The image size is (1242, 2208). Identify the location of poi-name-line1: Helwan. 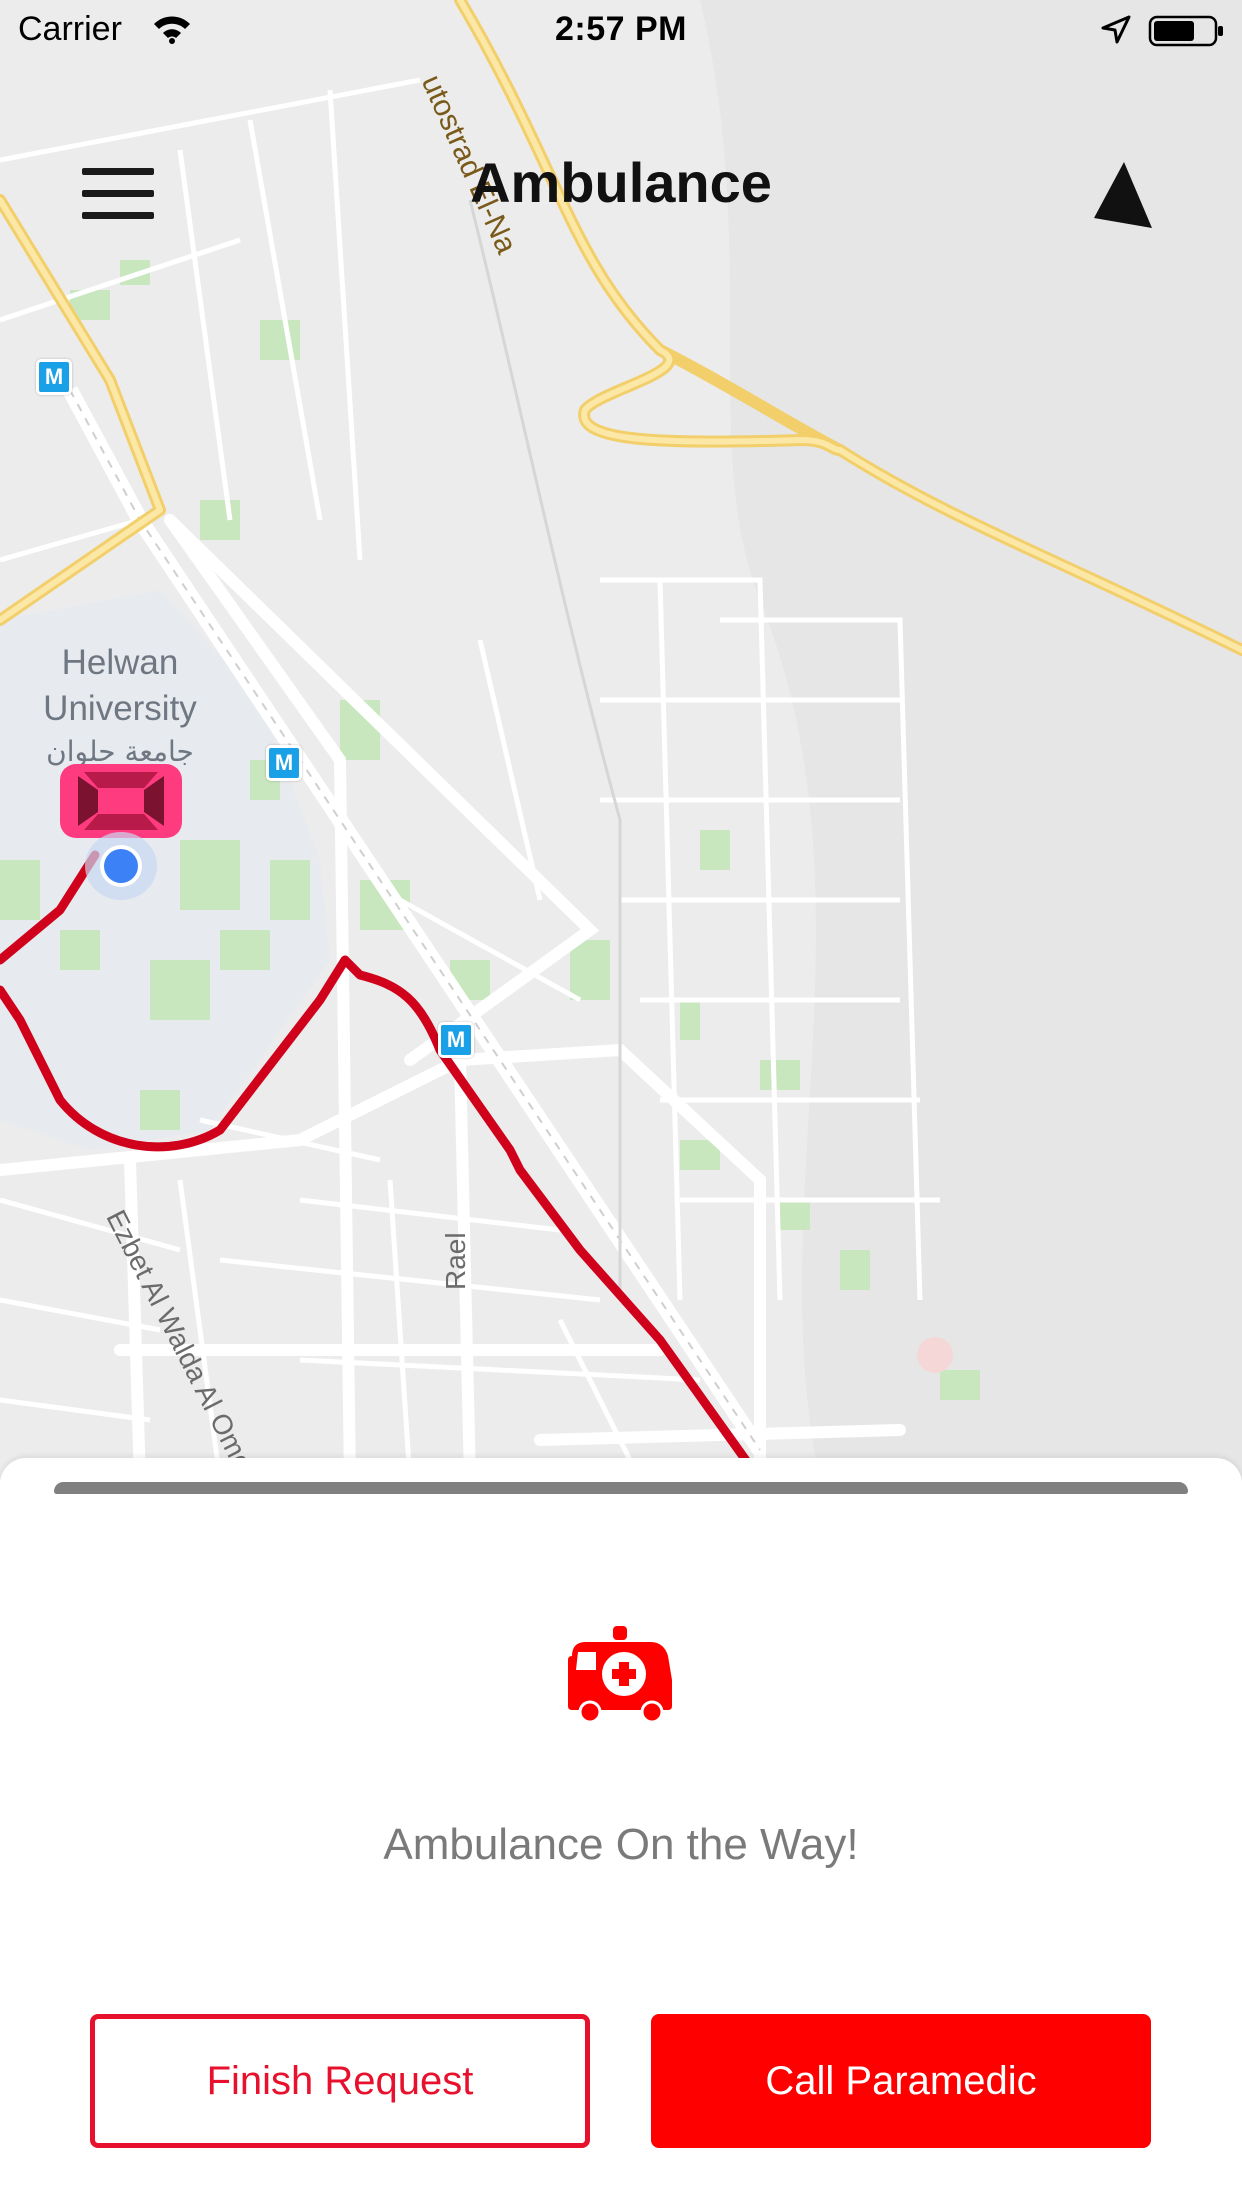
(120, 662).